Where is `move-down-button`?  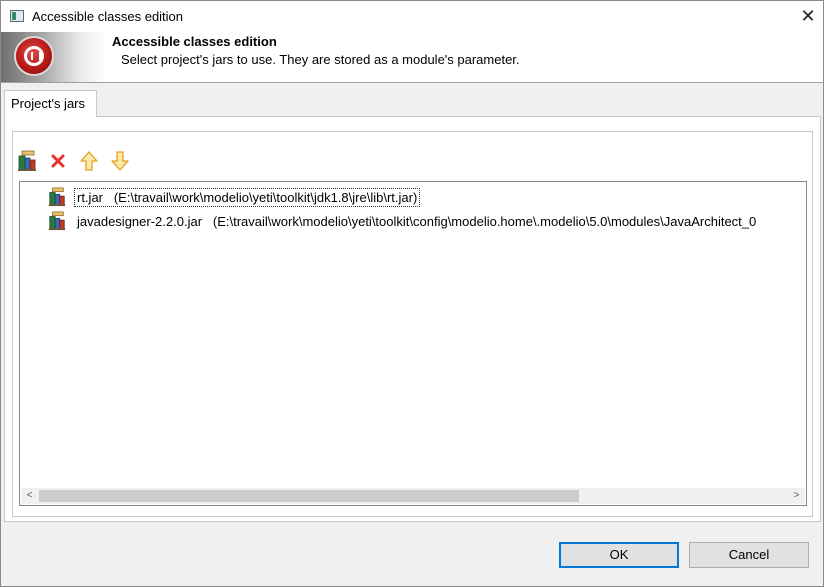
move-down-button is located at coordinates (119, 161).